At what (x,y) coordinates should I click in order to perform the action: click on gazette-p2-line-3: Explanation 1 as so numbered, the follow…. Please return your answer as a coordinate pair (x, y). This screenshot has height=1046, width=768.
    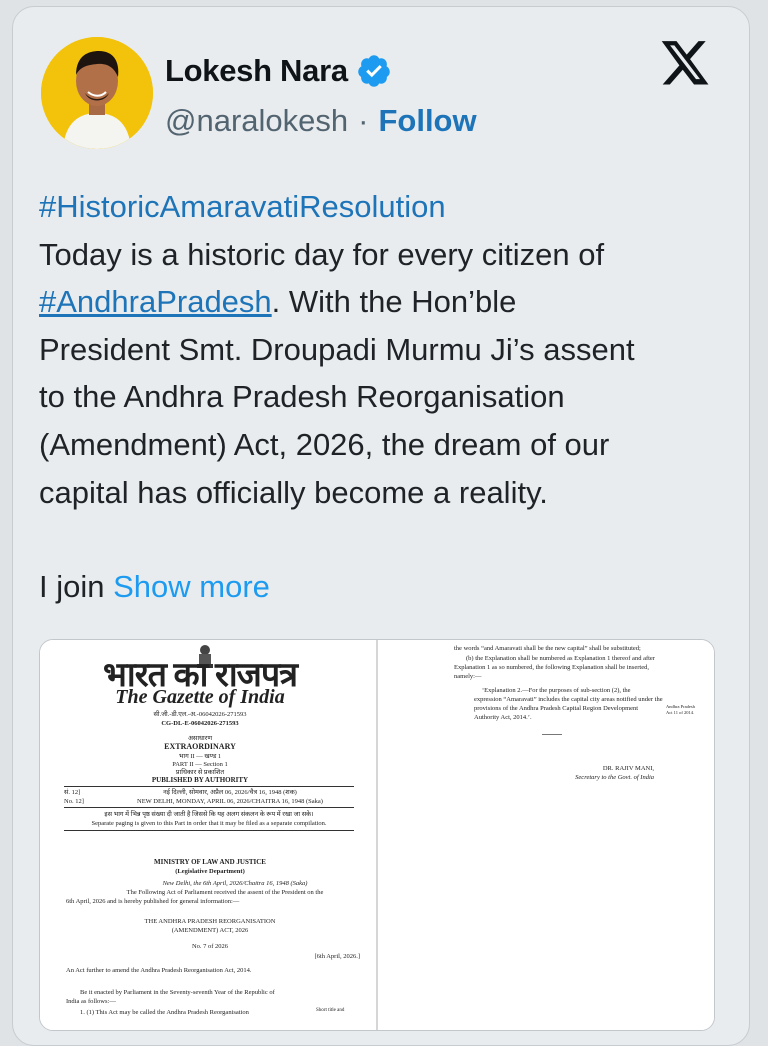
    Looking at the image, I should click on (551, 667).